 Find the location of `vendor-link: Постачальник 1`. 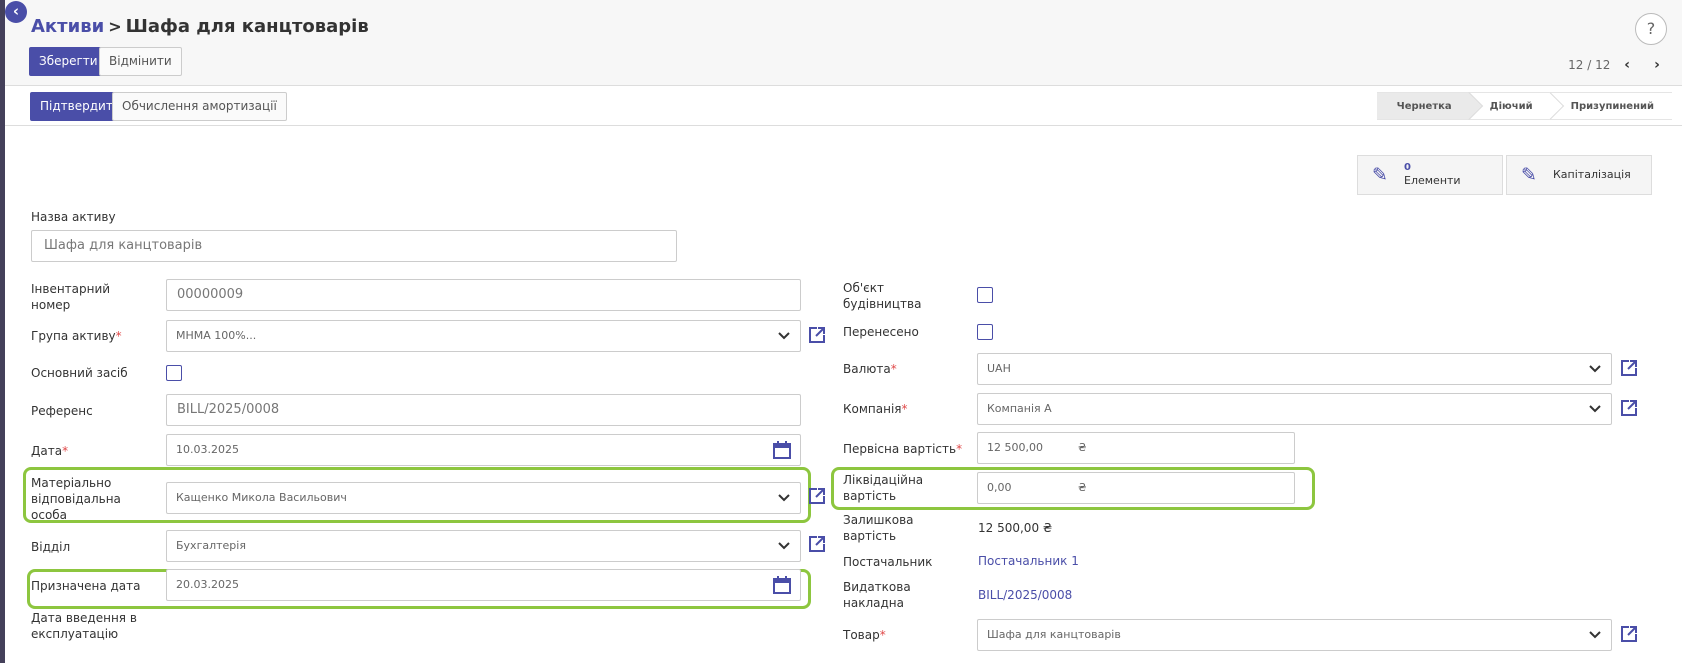

vendor-link: Постачальник 1 is located at coordinates (1028, 561).